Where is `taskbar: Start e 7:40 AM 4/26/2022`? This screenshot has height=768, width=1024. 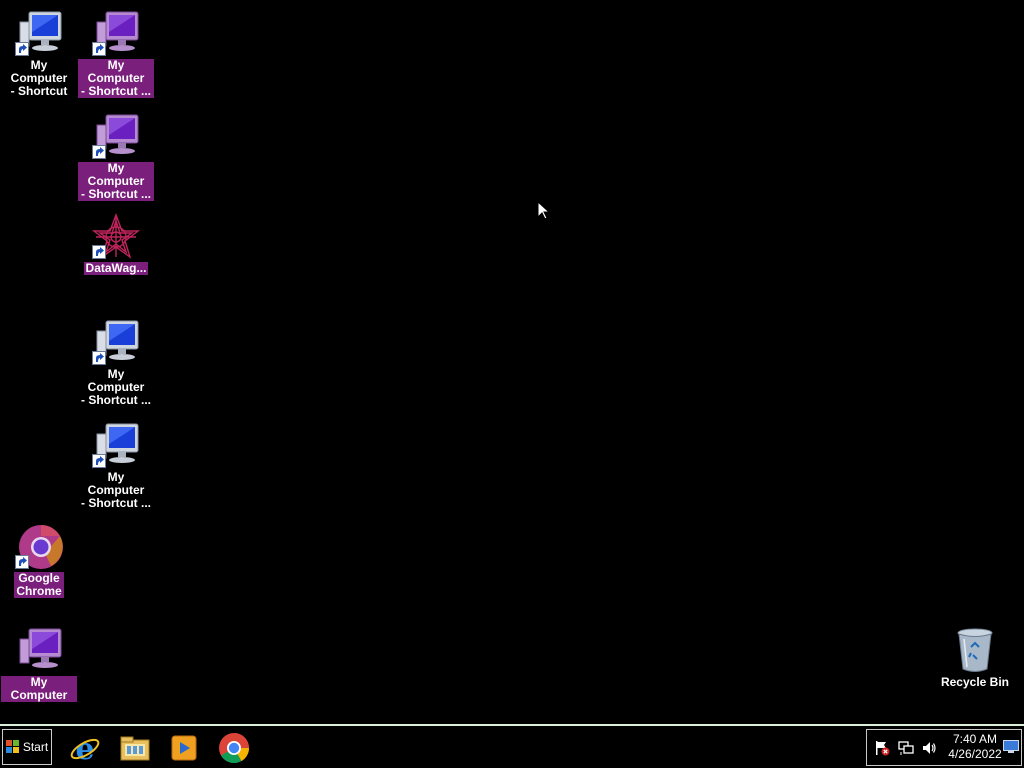
taskbar: Start e 7:40 AM 4/26/2022 is located at coordinates (512, 746).